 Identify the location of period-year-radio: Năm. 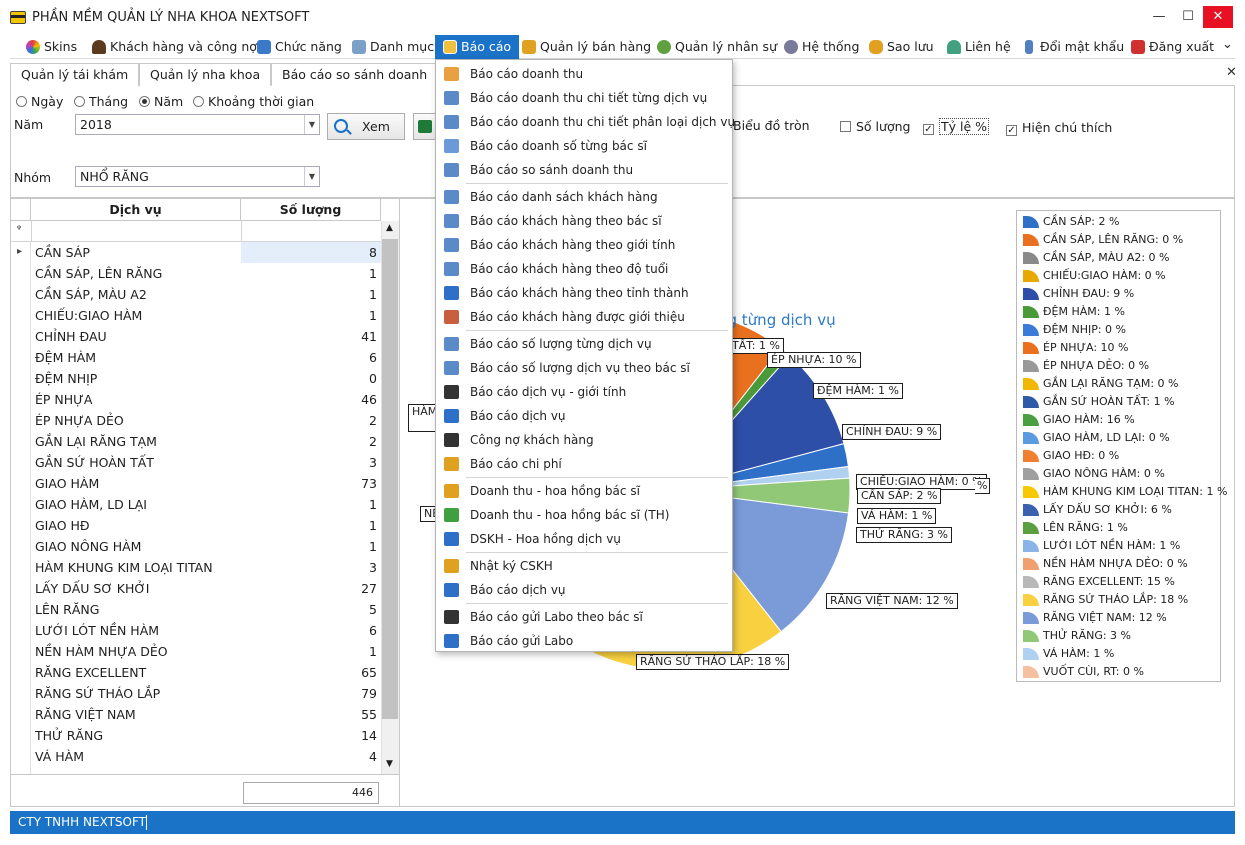
(161, 101).